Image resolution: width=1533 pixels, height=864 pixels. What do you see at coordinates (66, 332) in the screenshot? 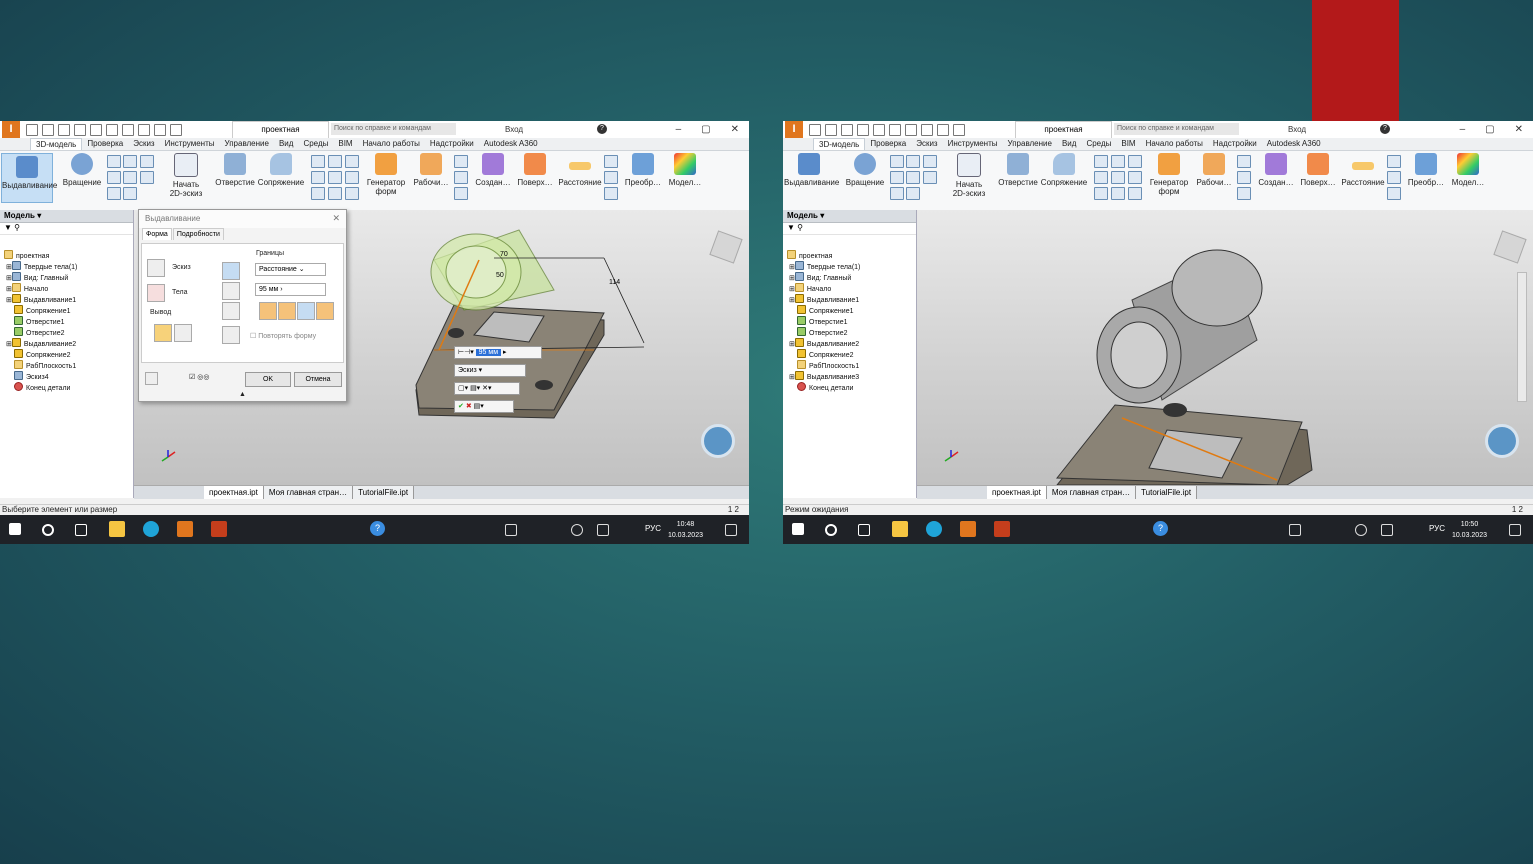
I see `tree-item: Отверстие2` at bounding box center [66, 332].